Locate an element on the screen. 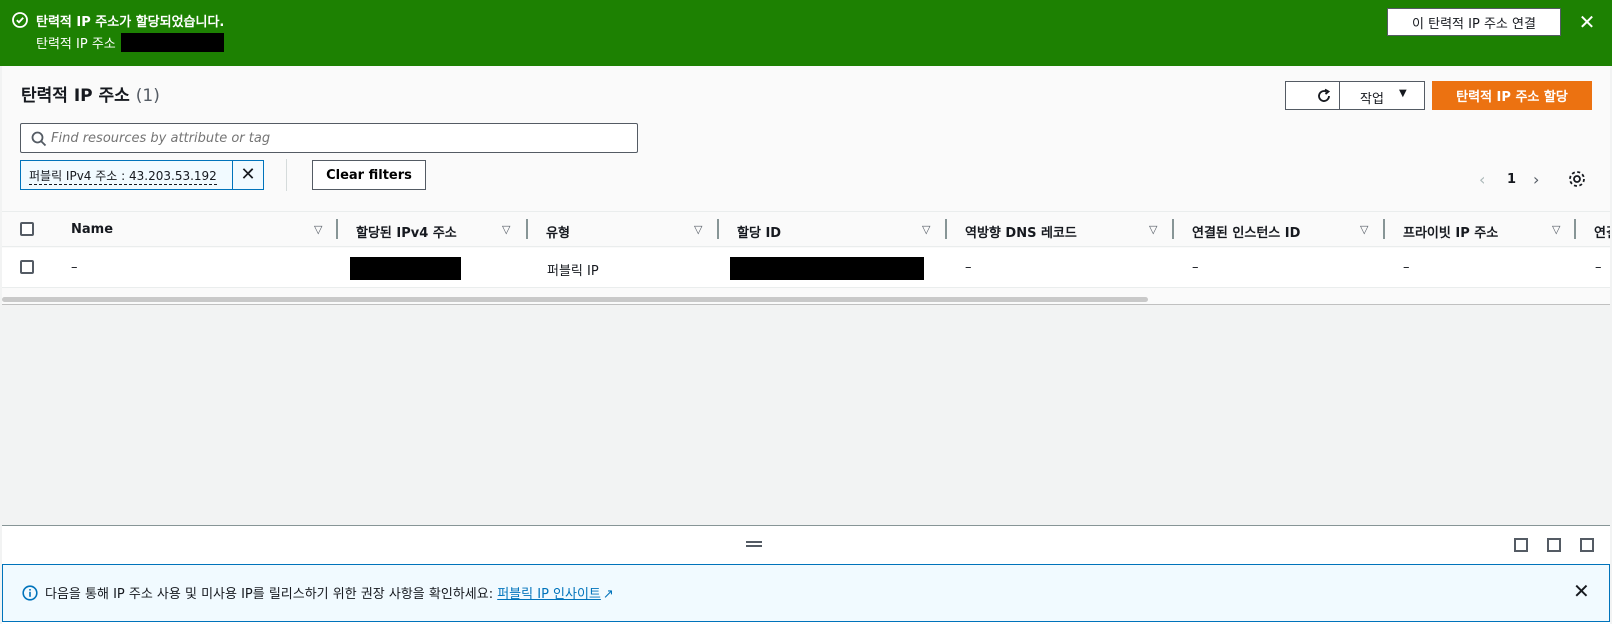  allocate-ip-button: 탄력적 IP 주소 할당 is located at coordinates (1512, 95).